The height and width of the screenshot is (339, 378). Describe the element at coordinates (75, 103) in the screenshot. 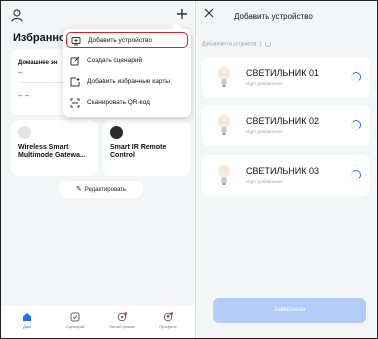

I see `scan-qr-icon` at that location.